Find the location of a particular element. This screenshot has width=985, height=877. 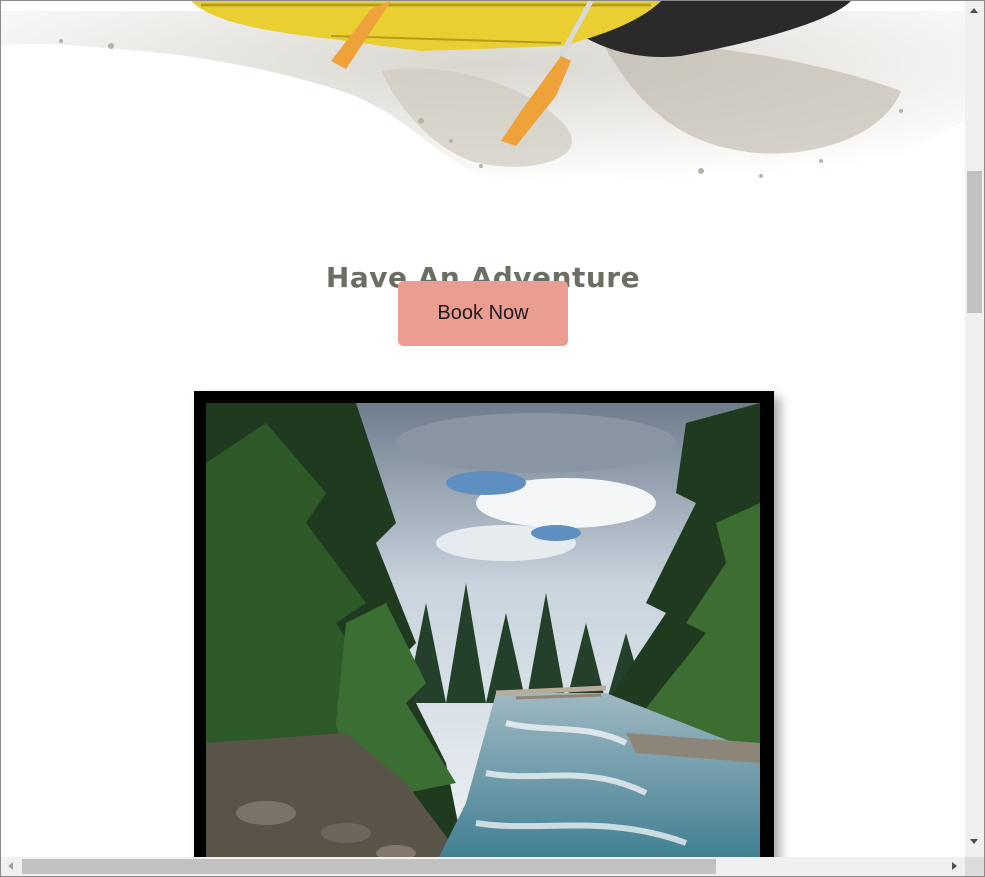

arrow-left-icon is located at coordinates (10, 866).